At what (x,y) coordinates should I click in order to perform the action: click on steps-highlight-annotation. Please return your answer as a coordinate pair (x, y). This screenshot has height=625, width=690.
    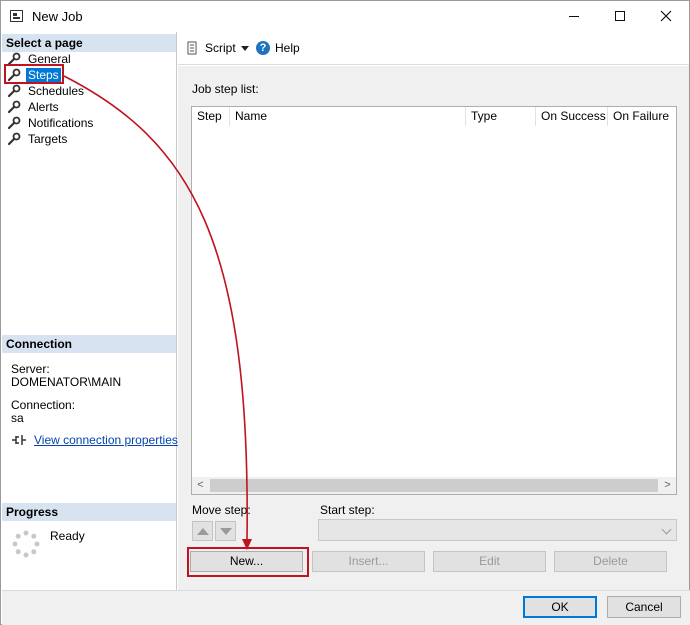
    Looking at the image, I should click on (34, 74).